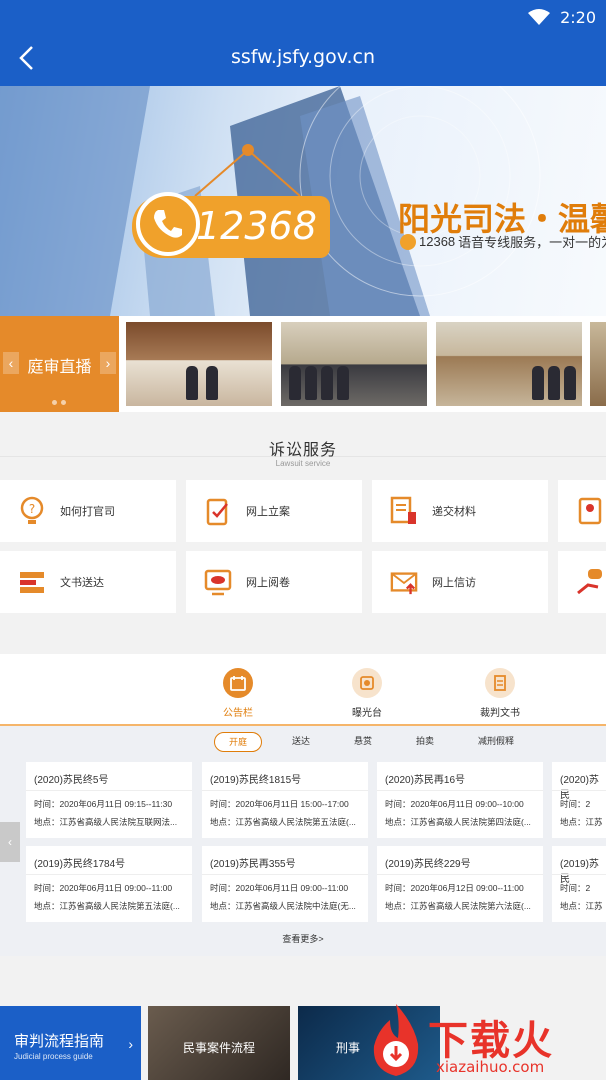 The width and height of the screenshot is (606, 1080). I want to click on service-online-petition: 网上信访, so click(460, 582).